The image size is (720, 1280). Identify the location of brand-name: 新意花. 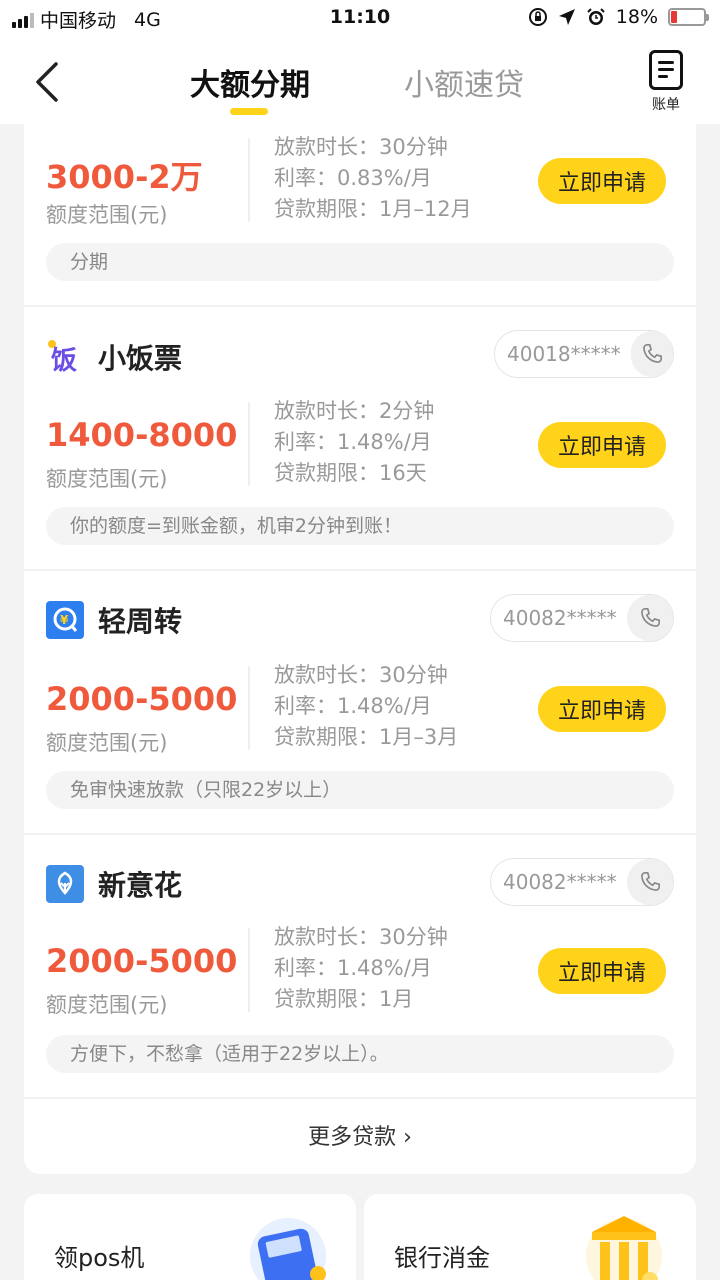
(140, 885).